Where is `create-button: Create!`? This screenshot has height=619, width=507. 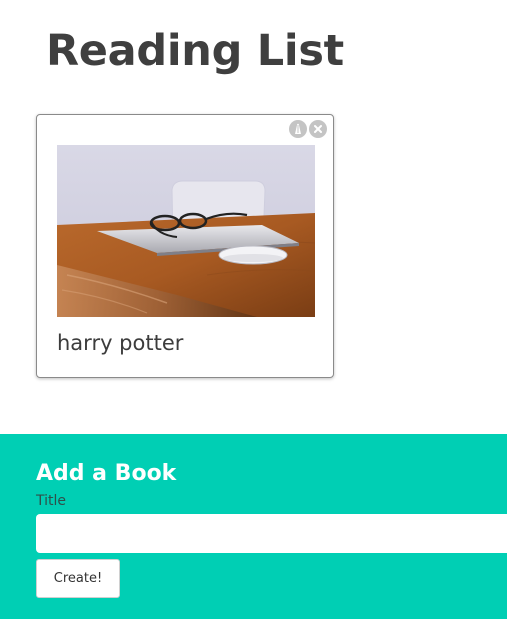
create-button: Create! is located at coordinates (78, 578).